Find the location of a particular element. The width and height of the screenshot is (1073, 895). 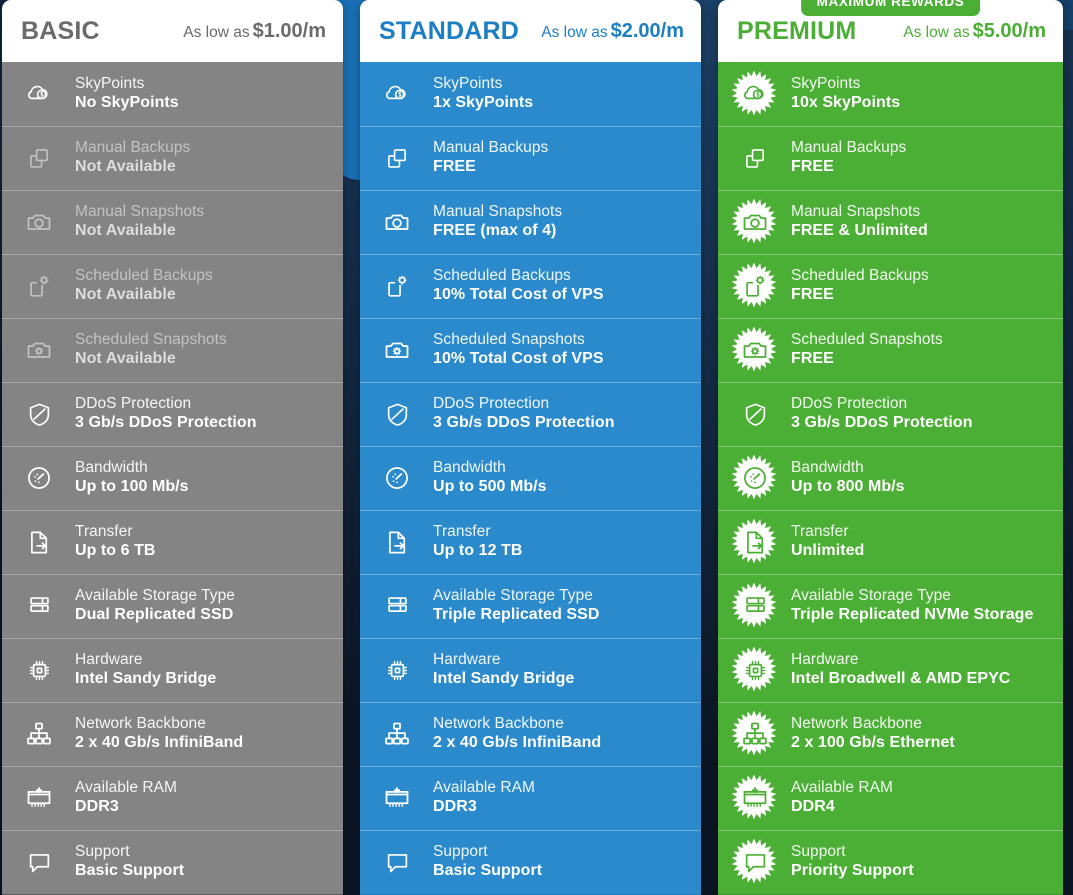

feature-text: Scheduled Snapshots Not Available is located at coordinates (151, 350).